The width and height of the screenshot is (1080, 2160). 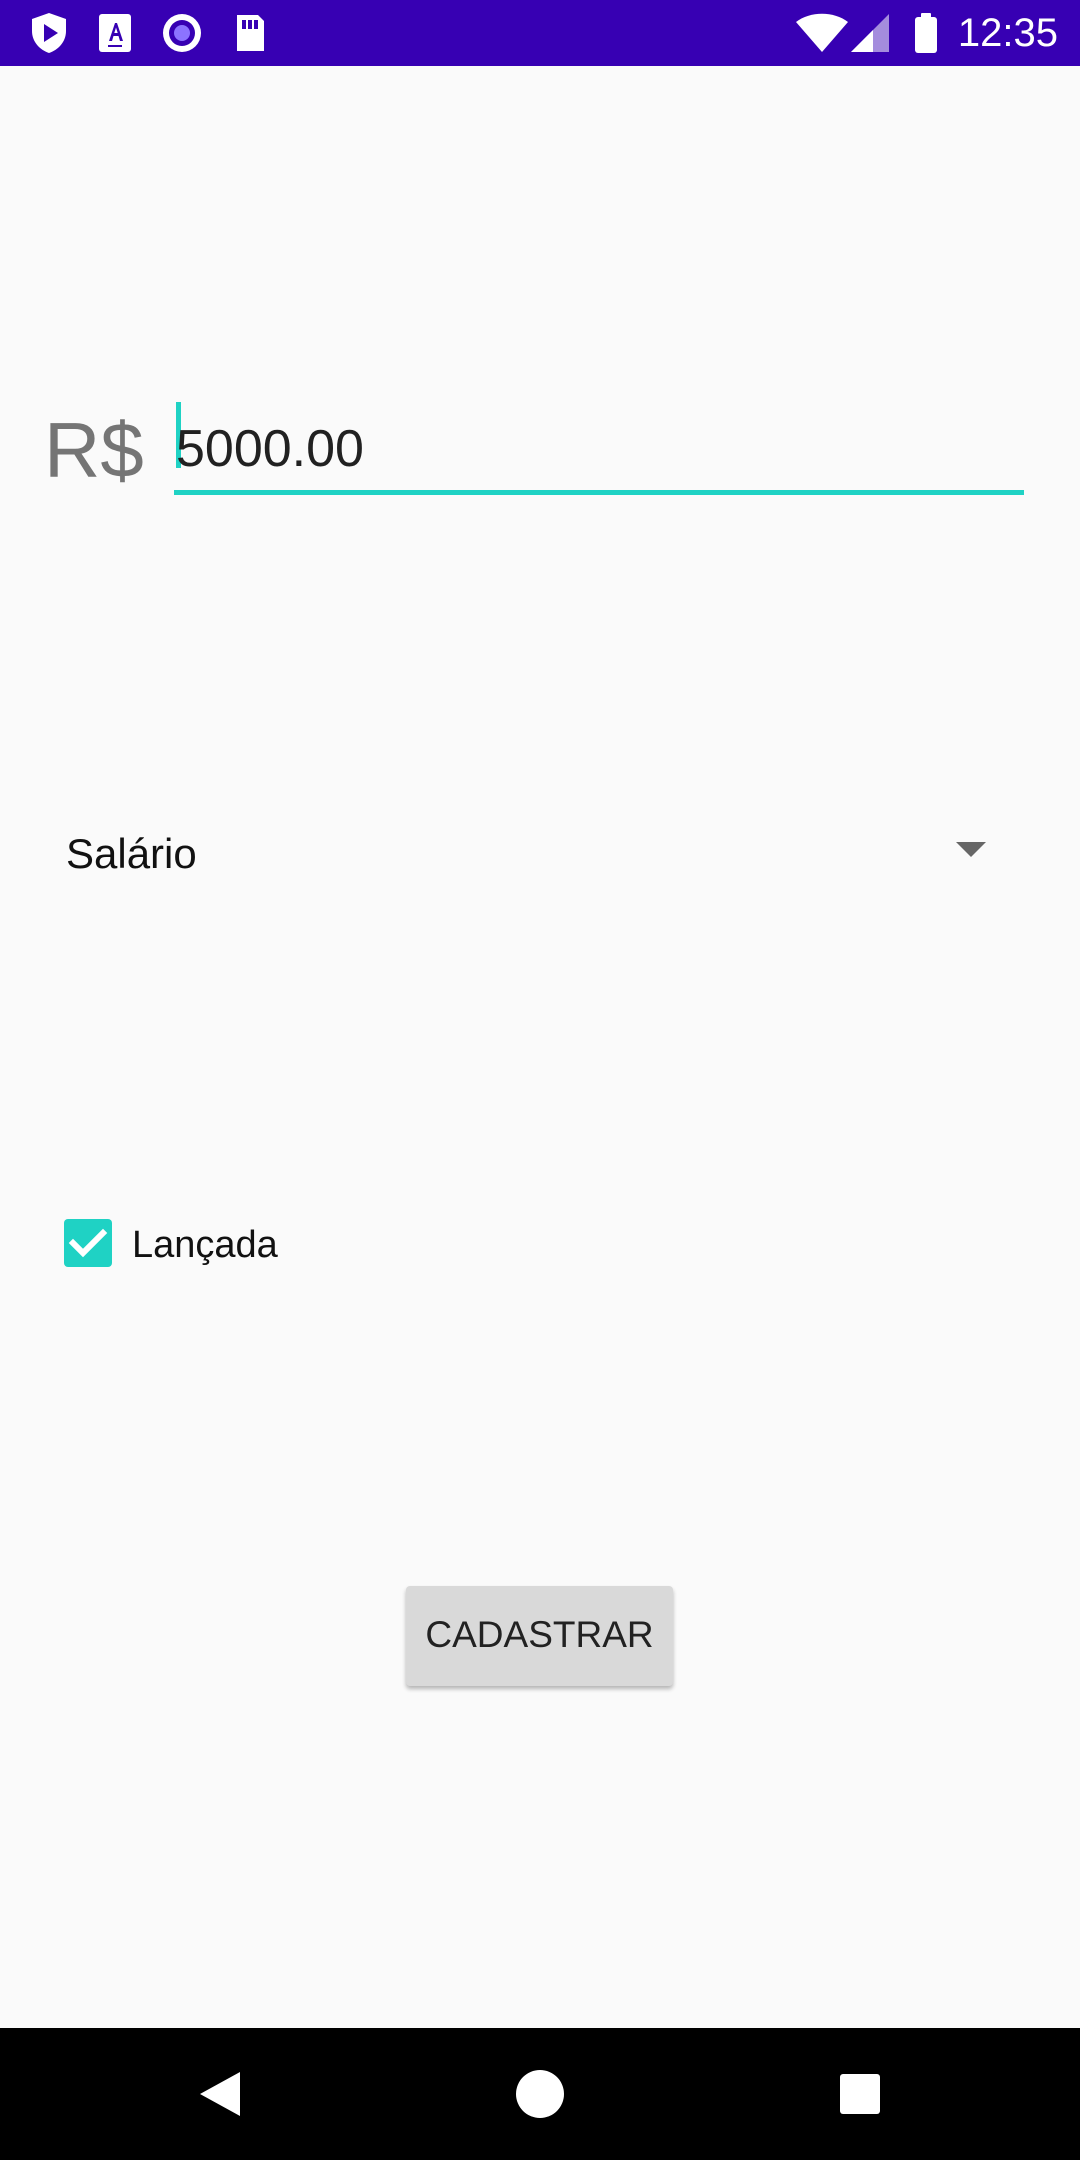 I want to click on text-a-icon, so click(x=115, y=33).